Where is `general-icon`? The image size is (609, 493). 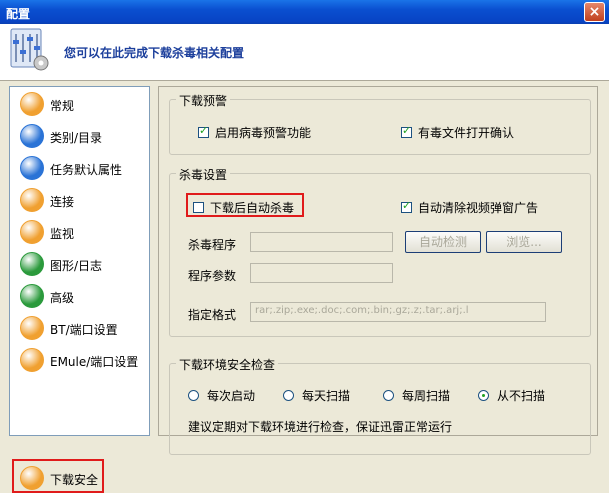
general-icon is located at coordinates (32, 104).